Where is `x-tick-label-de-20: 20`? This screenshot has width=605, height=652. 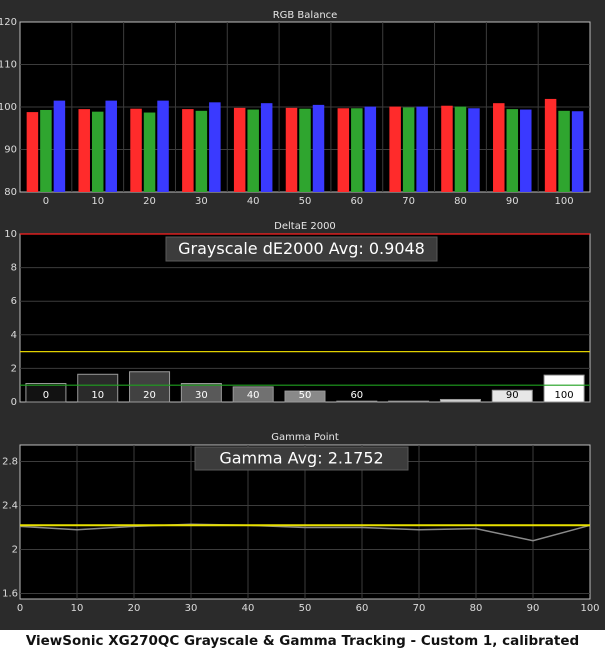 x-tick-label-de-20: 20 is located at coordinates (149, 395).